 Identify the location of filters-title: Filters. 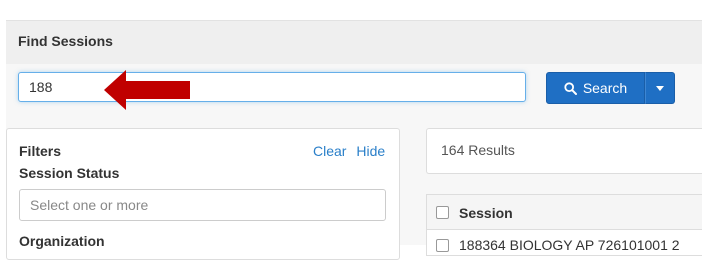
(40, 151).